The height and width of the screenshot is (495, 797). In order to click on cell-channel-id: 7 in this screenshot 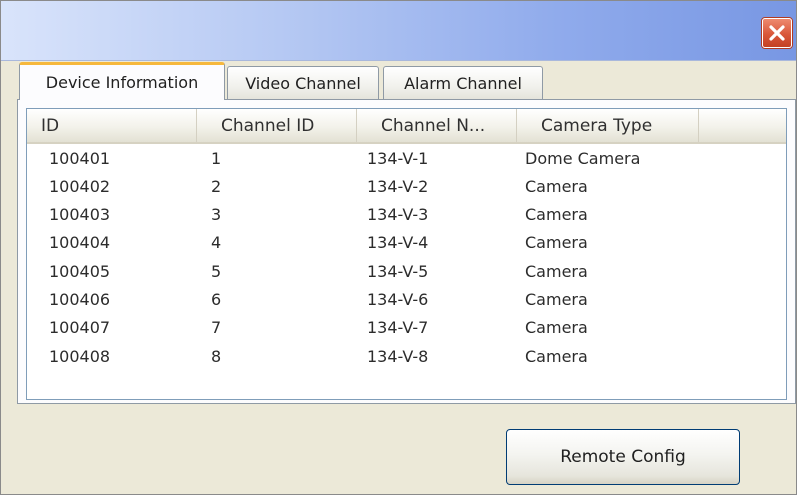, I will do `click(216, 328)`.